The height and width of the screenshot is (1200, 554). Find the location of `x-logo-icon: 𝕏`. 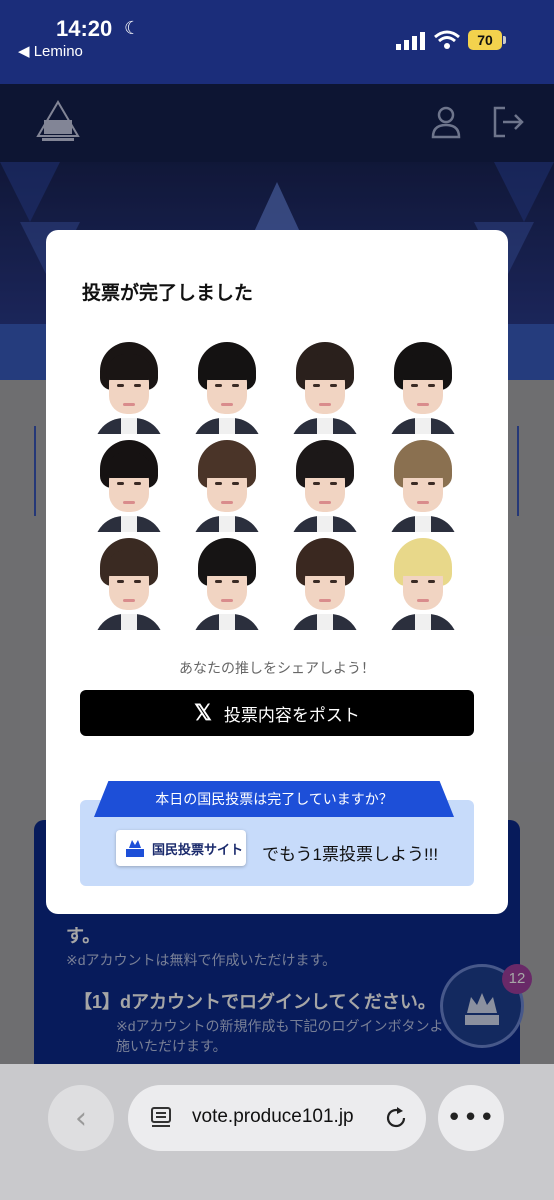

x-logo-icon: 𝕏 is located at coordinates (203, 712).